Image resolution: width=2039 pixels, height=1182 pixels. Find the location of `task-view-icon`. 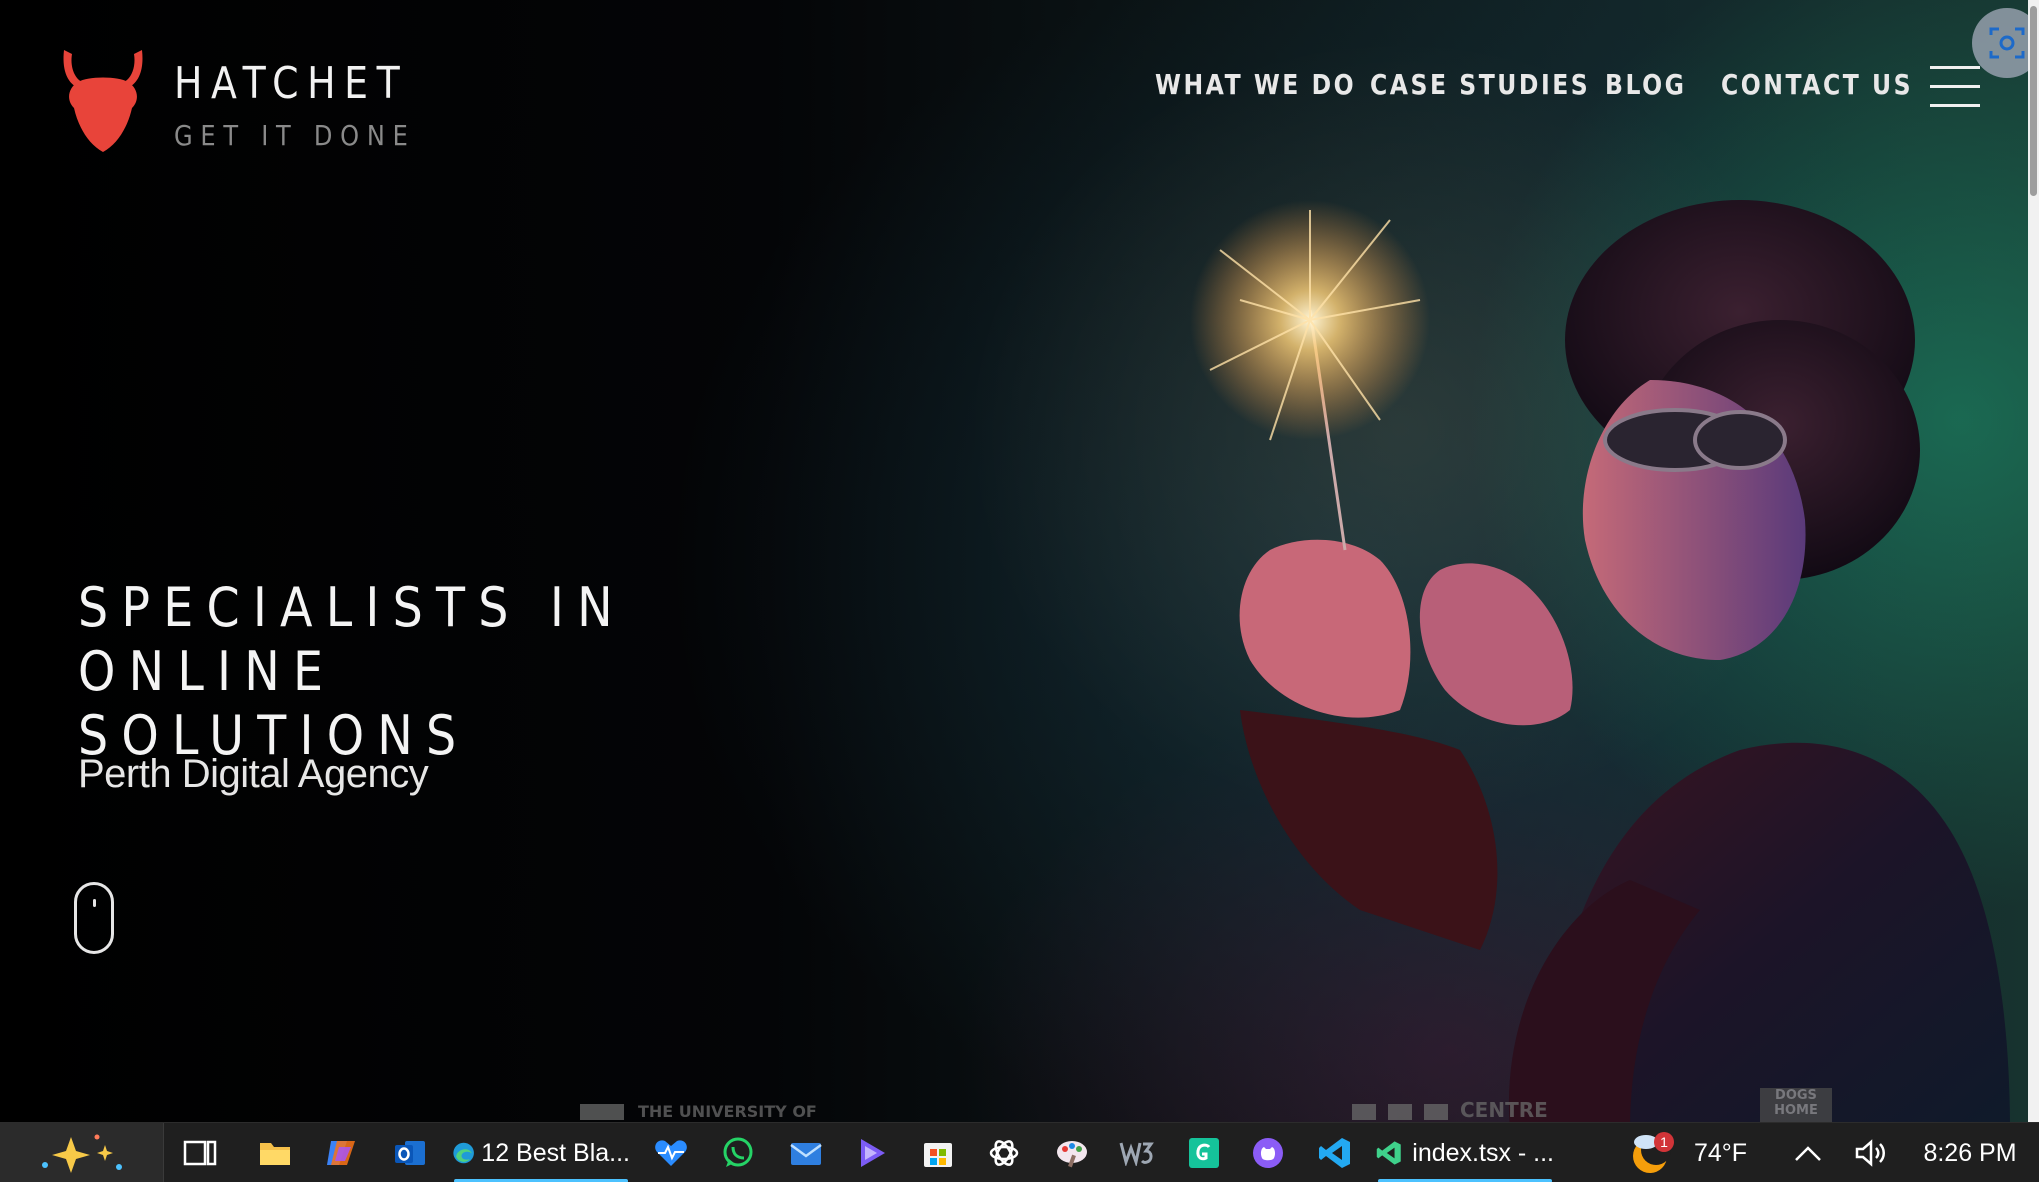

task-view-icon is located at coordinates (200, 1152).